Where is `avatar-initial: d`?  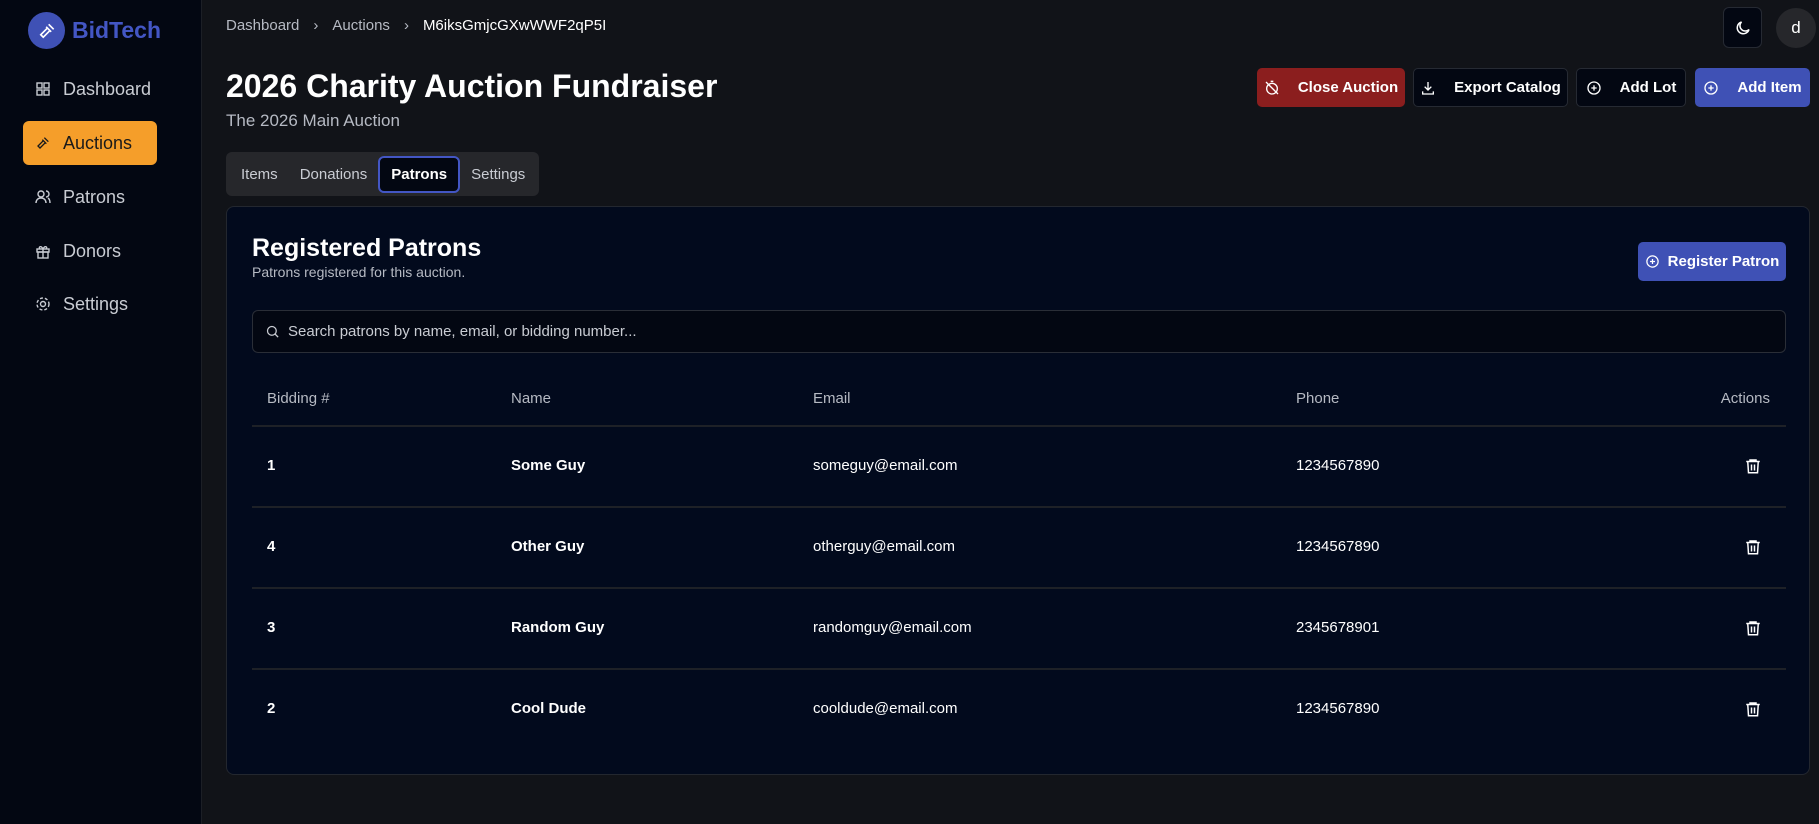 avatar-initial: d is located at coordinates (1796, 27).